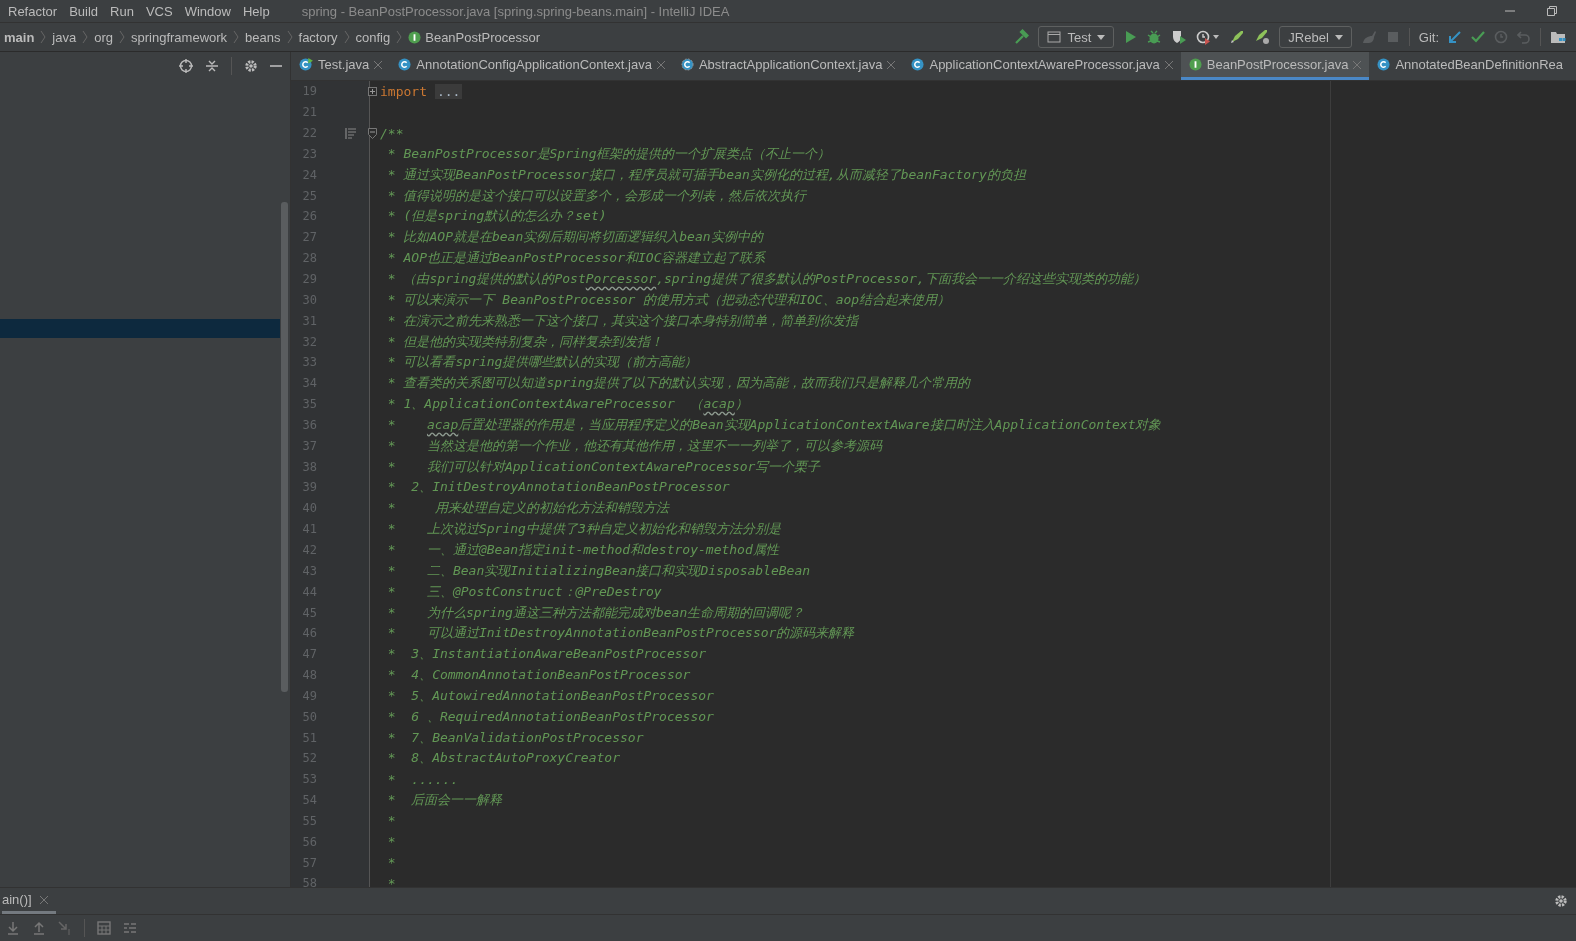 The image size is (1576, 941). Describe the element at coordinates (558, 487) in the screenshot. I see `comment-text: * 2、InitDestroyAnnotationBeanPostProcessor` at that location.